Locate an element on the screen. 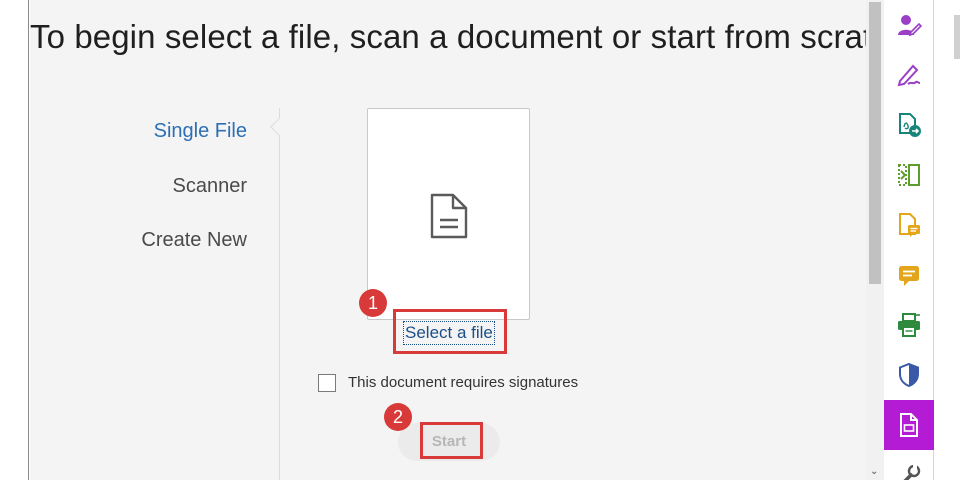 The image size is (960, 480). tool-print-production is located at coordinates (909, 325).